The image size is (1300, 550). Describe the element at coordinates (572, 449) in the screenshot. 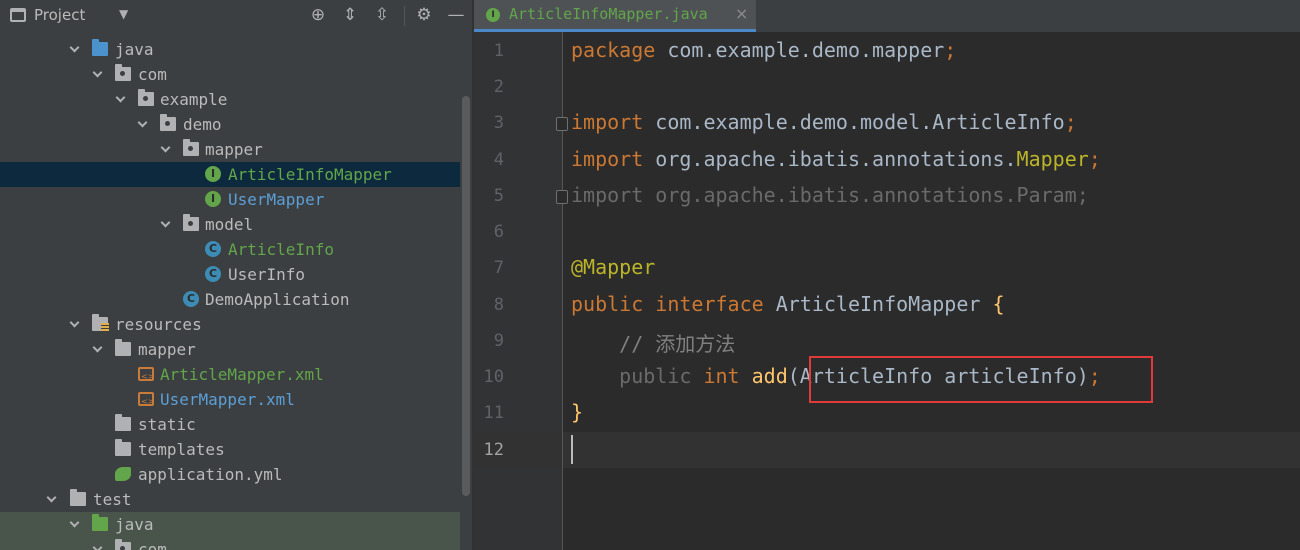

I see `text-caret` at that location.